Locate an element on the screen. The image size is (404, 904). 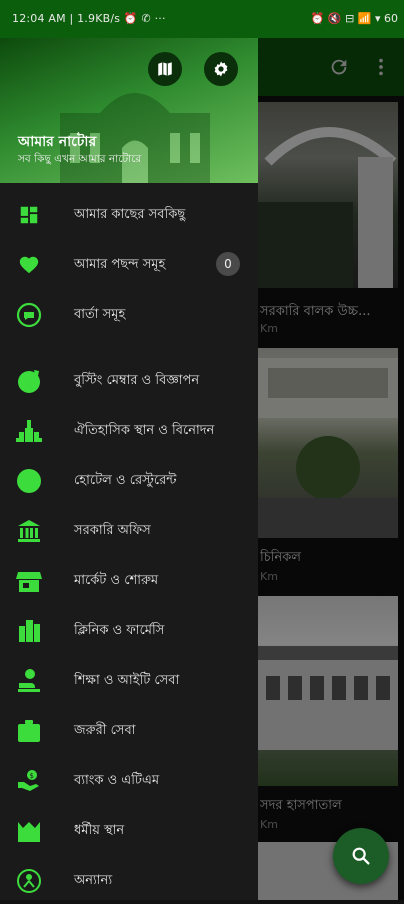
menu-item-label: অন্যান্য is located at coordinates (93, 880).